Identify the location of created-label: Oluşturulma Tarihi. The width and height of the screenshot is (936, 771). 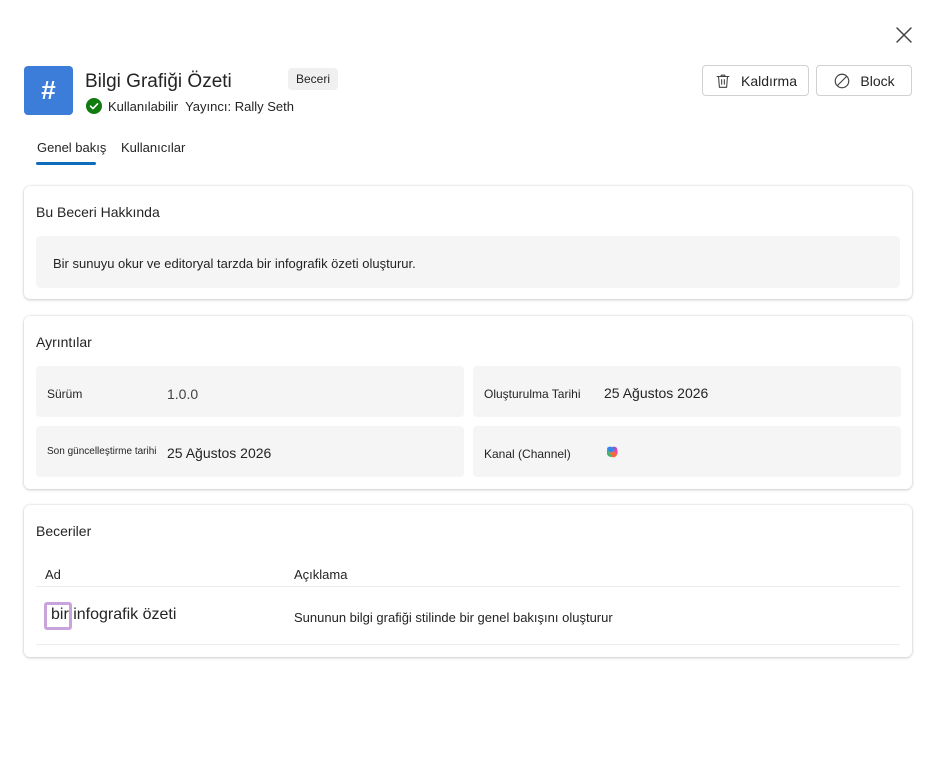
(532, 394).